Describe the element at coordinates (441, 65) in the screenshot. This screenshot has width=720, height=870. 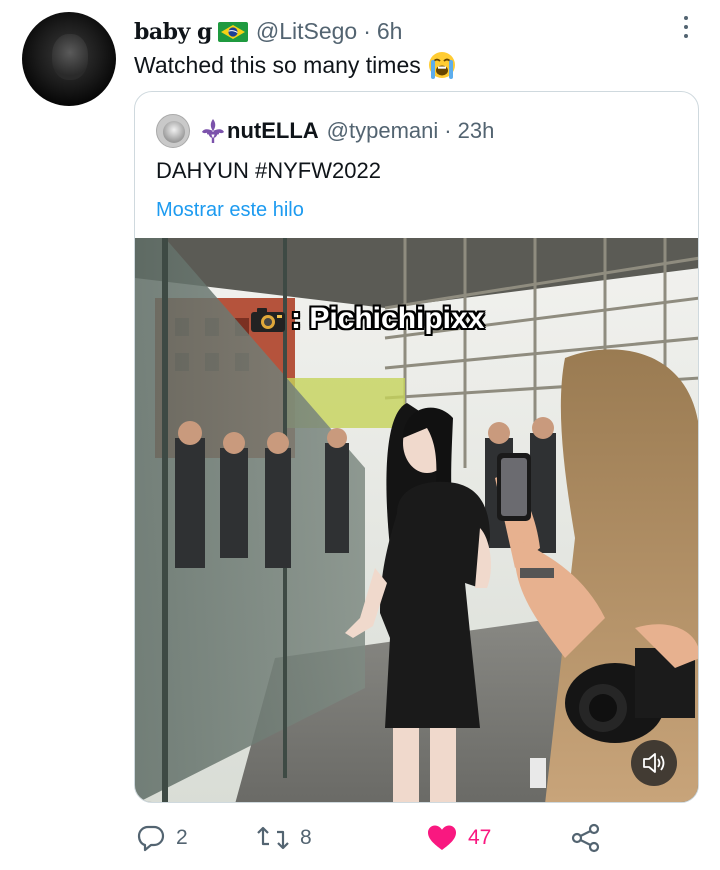
I see `loudly-crying-face-emoji` at that location.